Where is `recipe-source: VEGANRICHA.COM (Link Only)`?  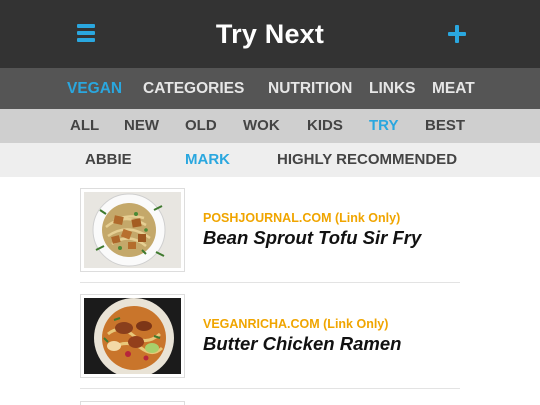 recipe-source: VEGANRICHA.COM (Link Only) is located at coordinates (295, 324).